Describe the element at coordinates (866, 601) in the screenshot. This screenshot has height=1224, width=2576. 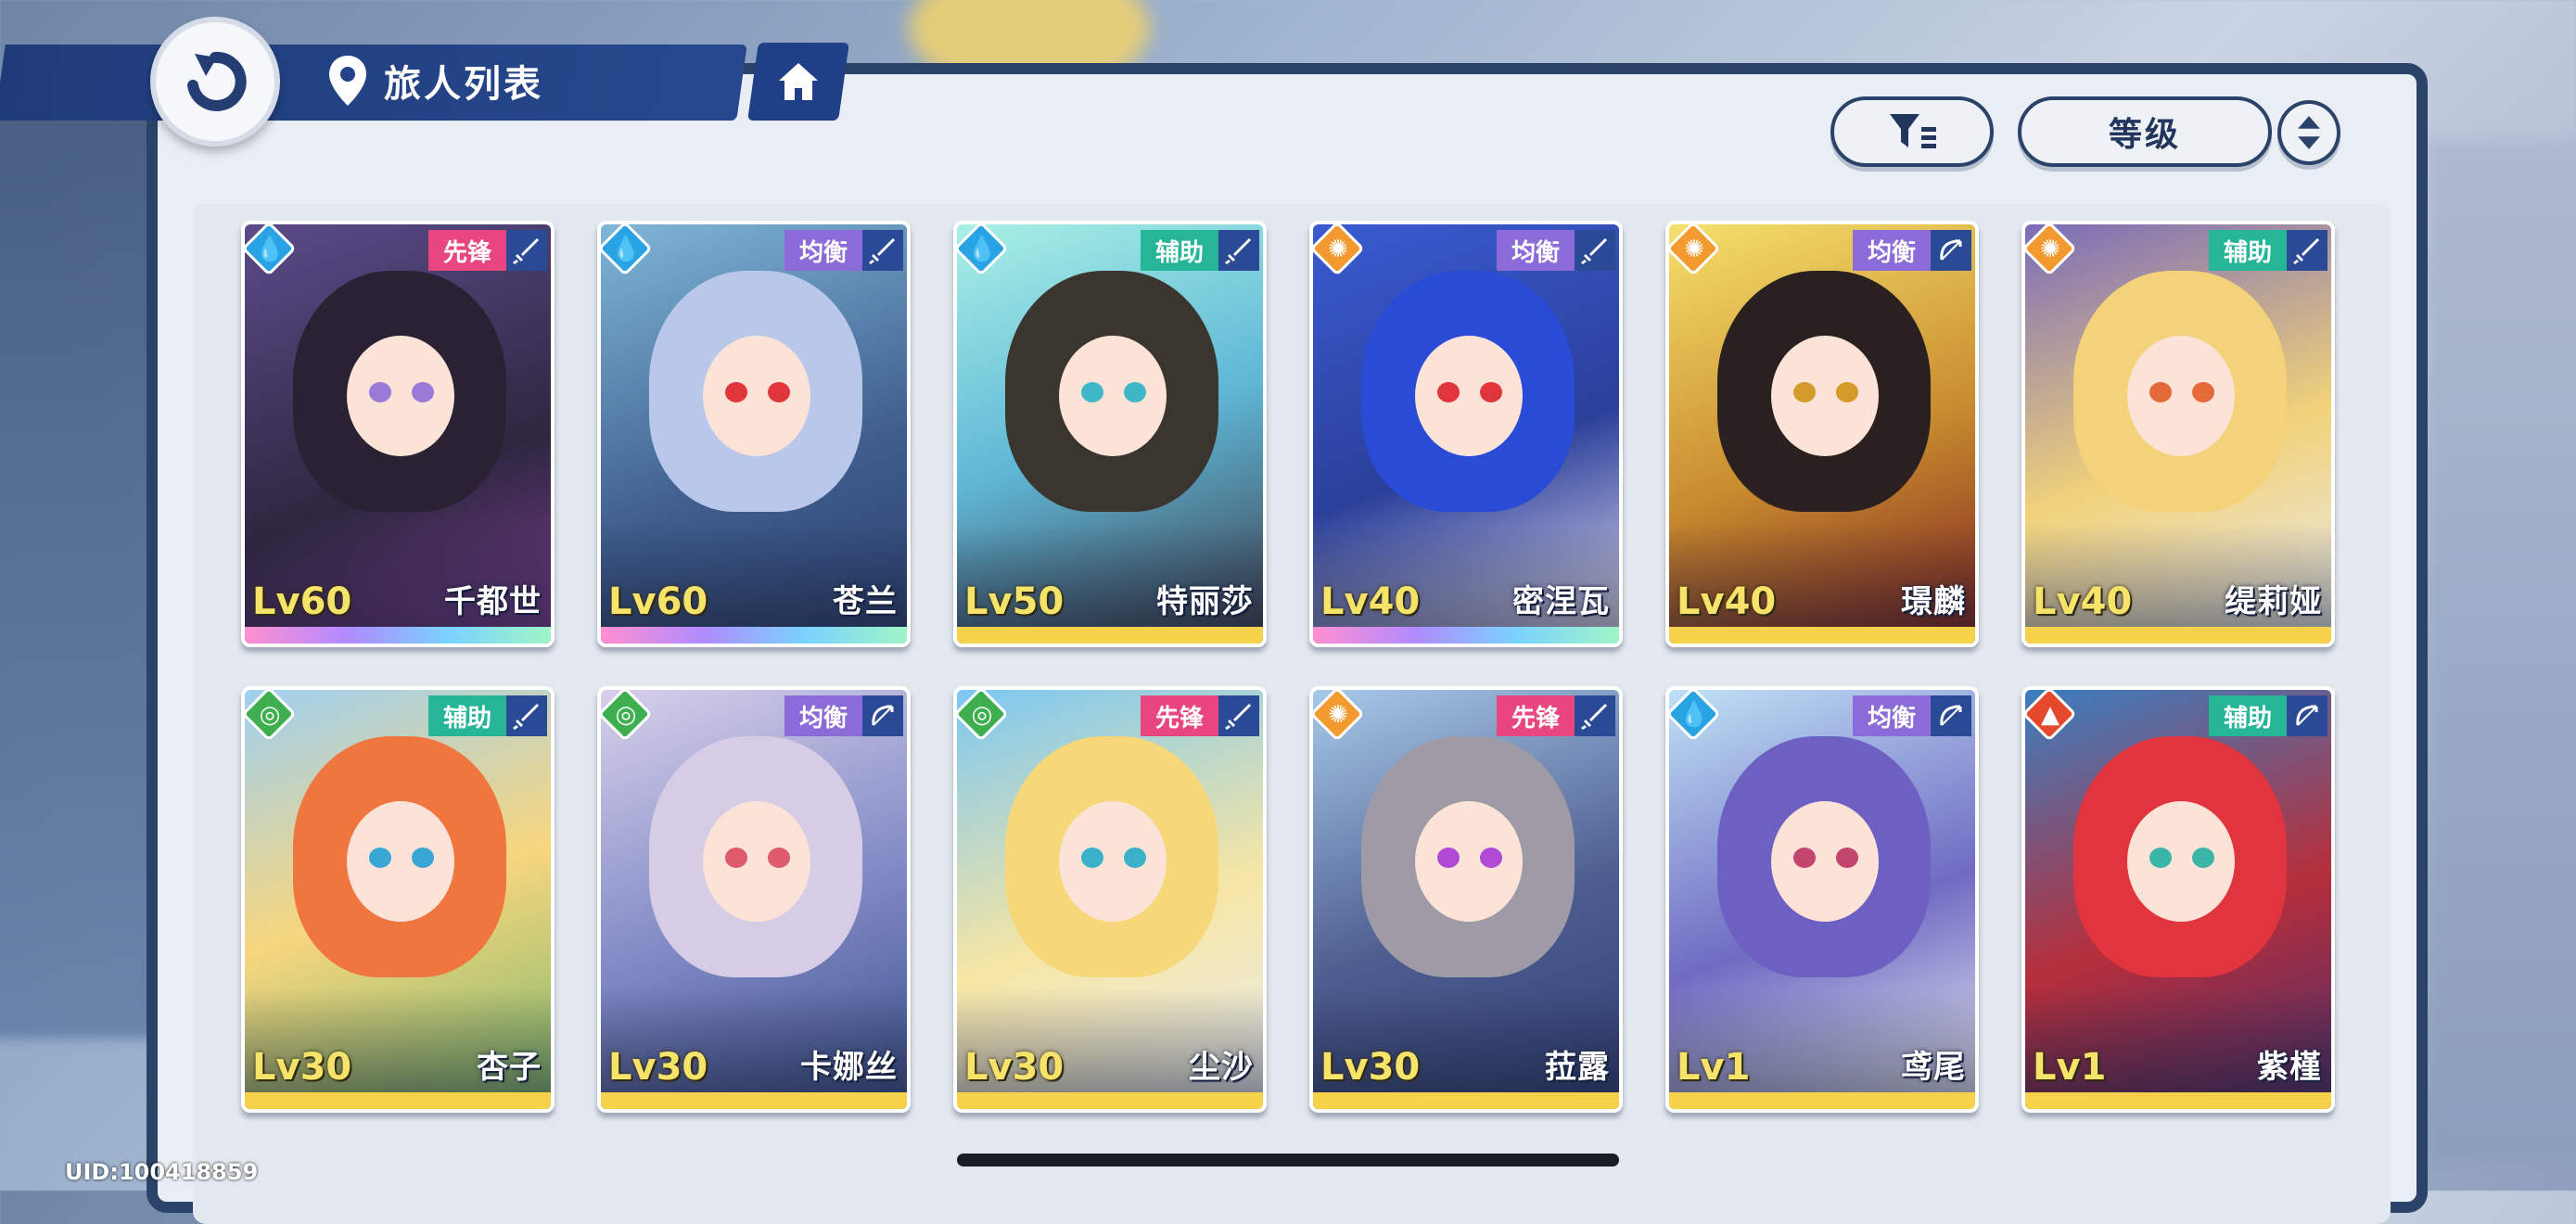
I see `character-name: 苍兰` at that location.